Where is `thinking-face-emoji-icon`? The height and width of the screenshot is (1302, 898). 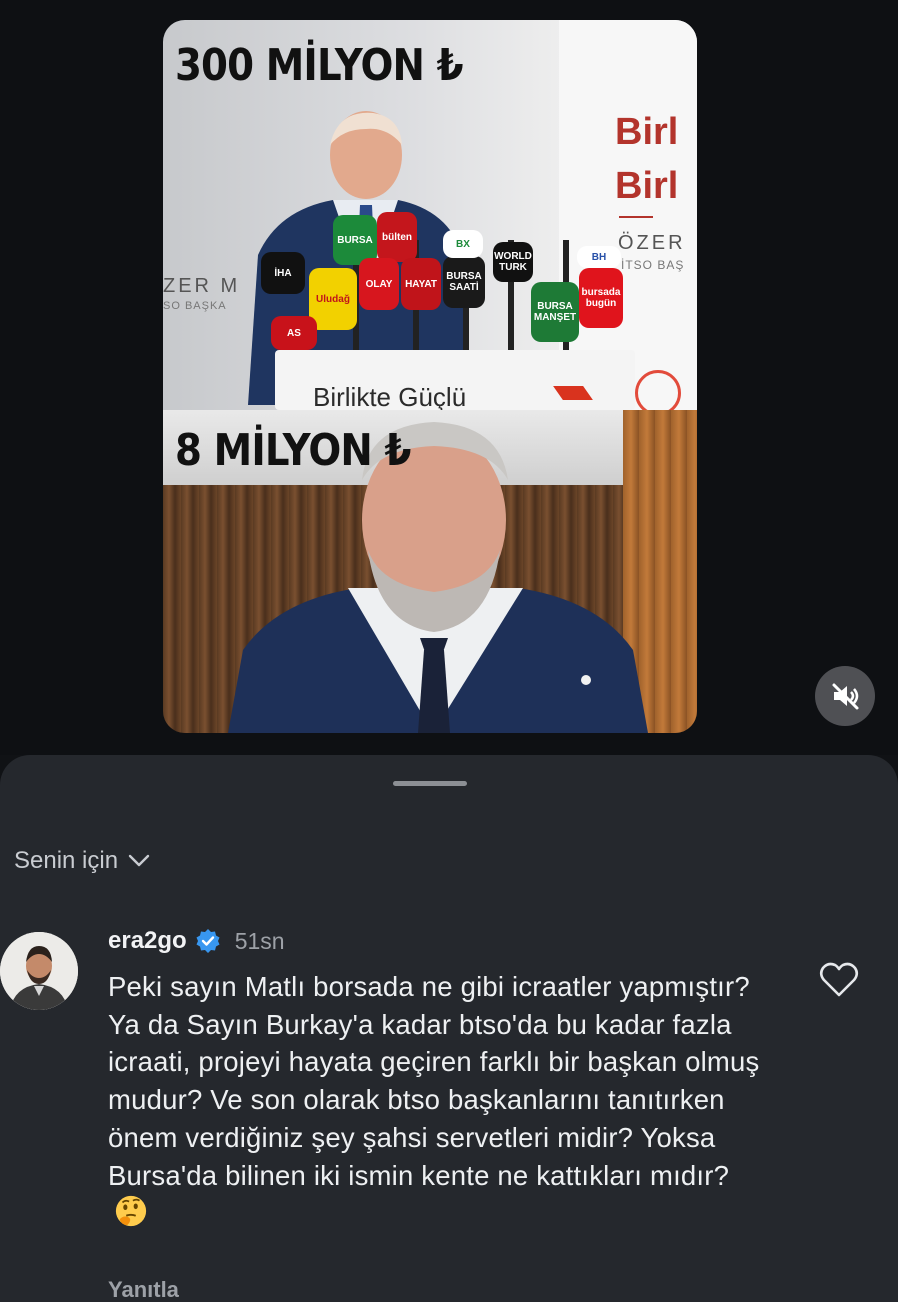 thinking-face-emoji-icon is located at coordinates (131, 1211).